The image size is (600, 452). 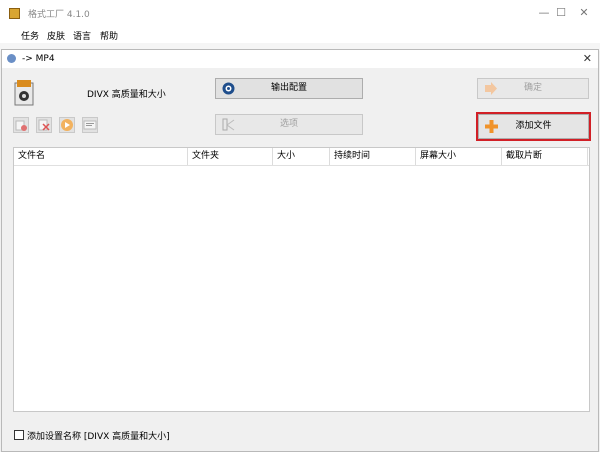 I want to click on add-file-button: 添加文件, so click(x=533, y=126).